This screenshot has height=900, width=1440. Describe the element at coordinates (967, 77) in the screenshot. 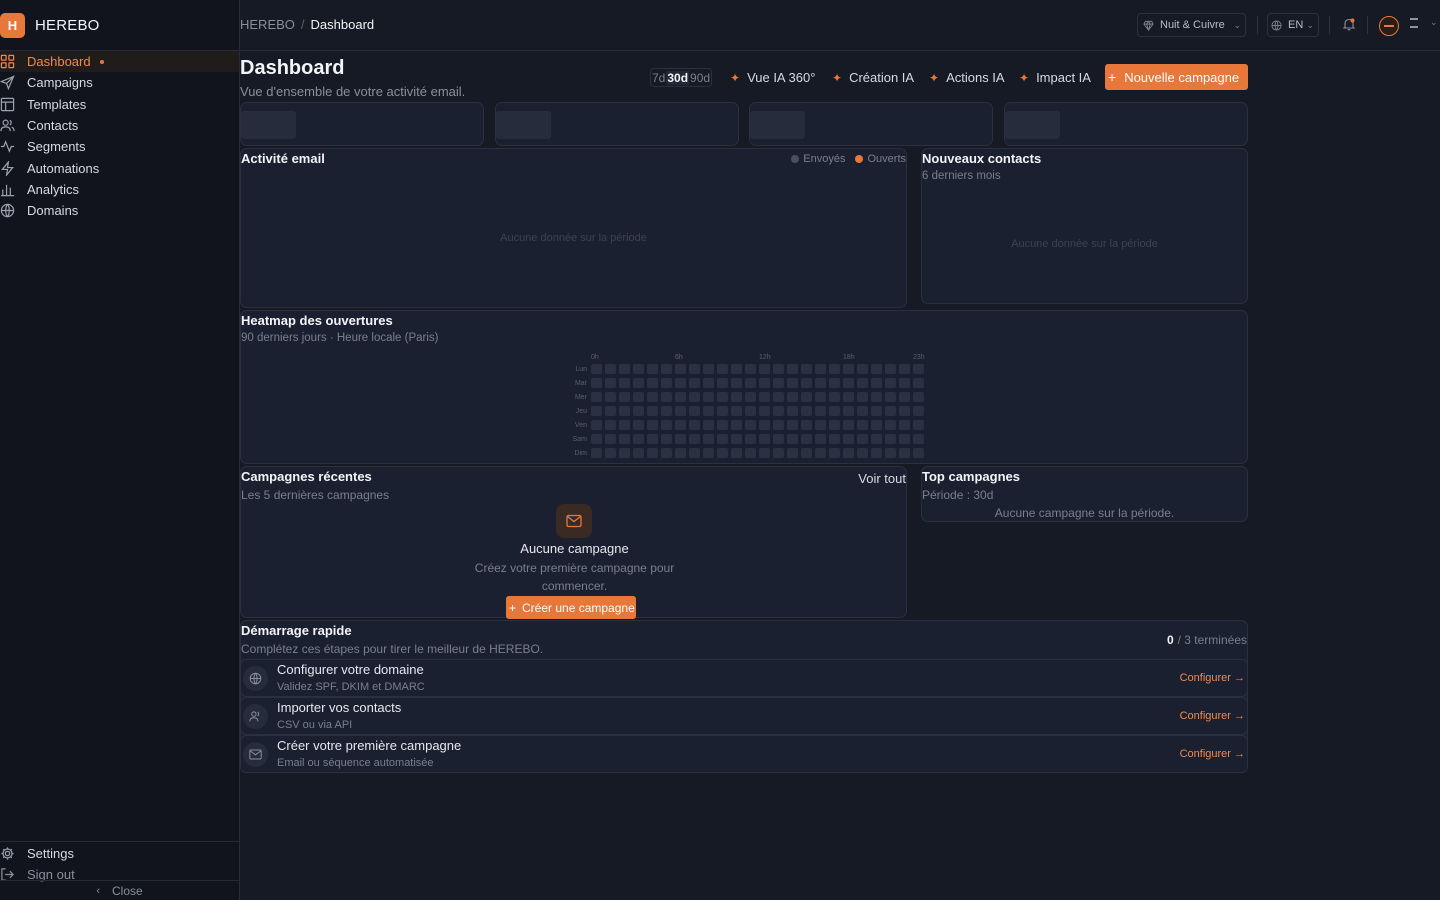

I see `ai-actions-button: ✦ Actions IA` at that location.